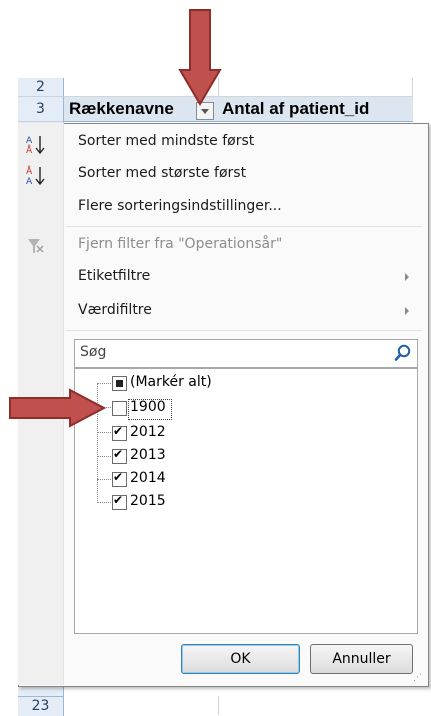 The image size is (431, 716). Describe the element at coordinates (41, 706) in the screenshot. I see `row-header-23: 23` at that location.